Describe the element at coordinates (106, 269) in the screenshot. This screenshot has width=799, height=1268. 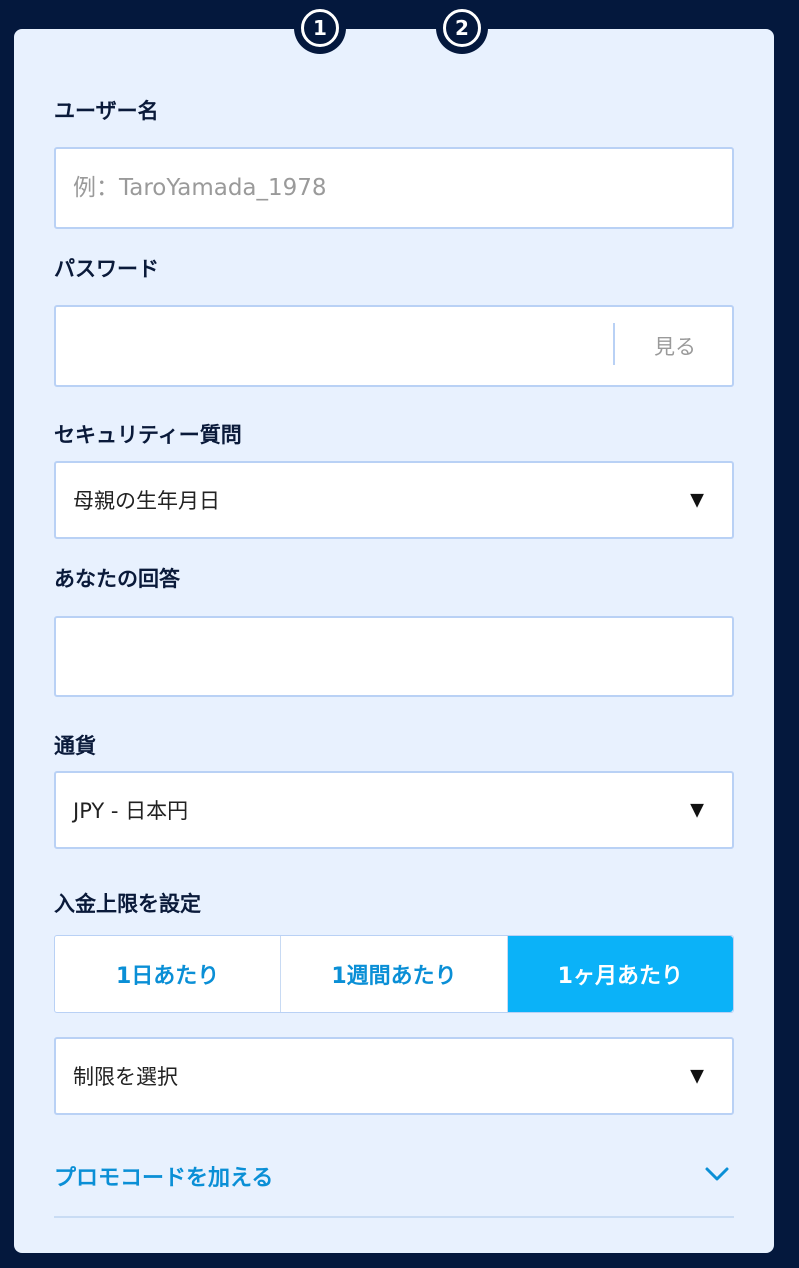
I see `password-label: パスワード` at that location.